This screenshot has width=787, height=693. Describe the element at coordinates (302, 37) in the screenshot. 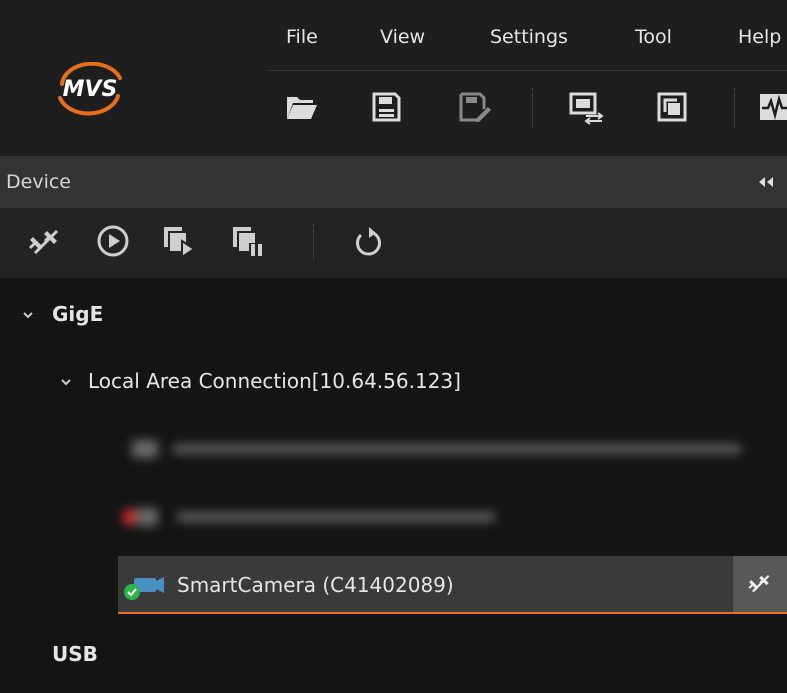

I see `menu-file: File` at that location.